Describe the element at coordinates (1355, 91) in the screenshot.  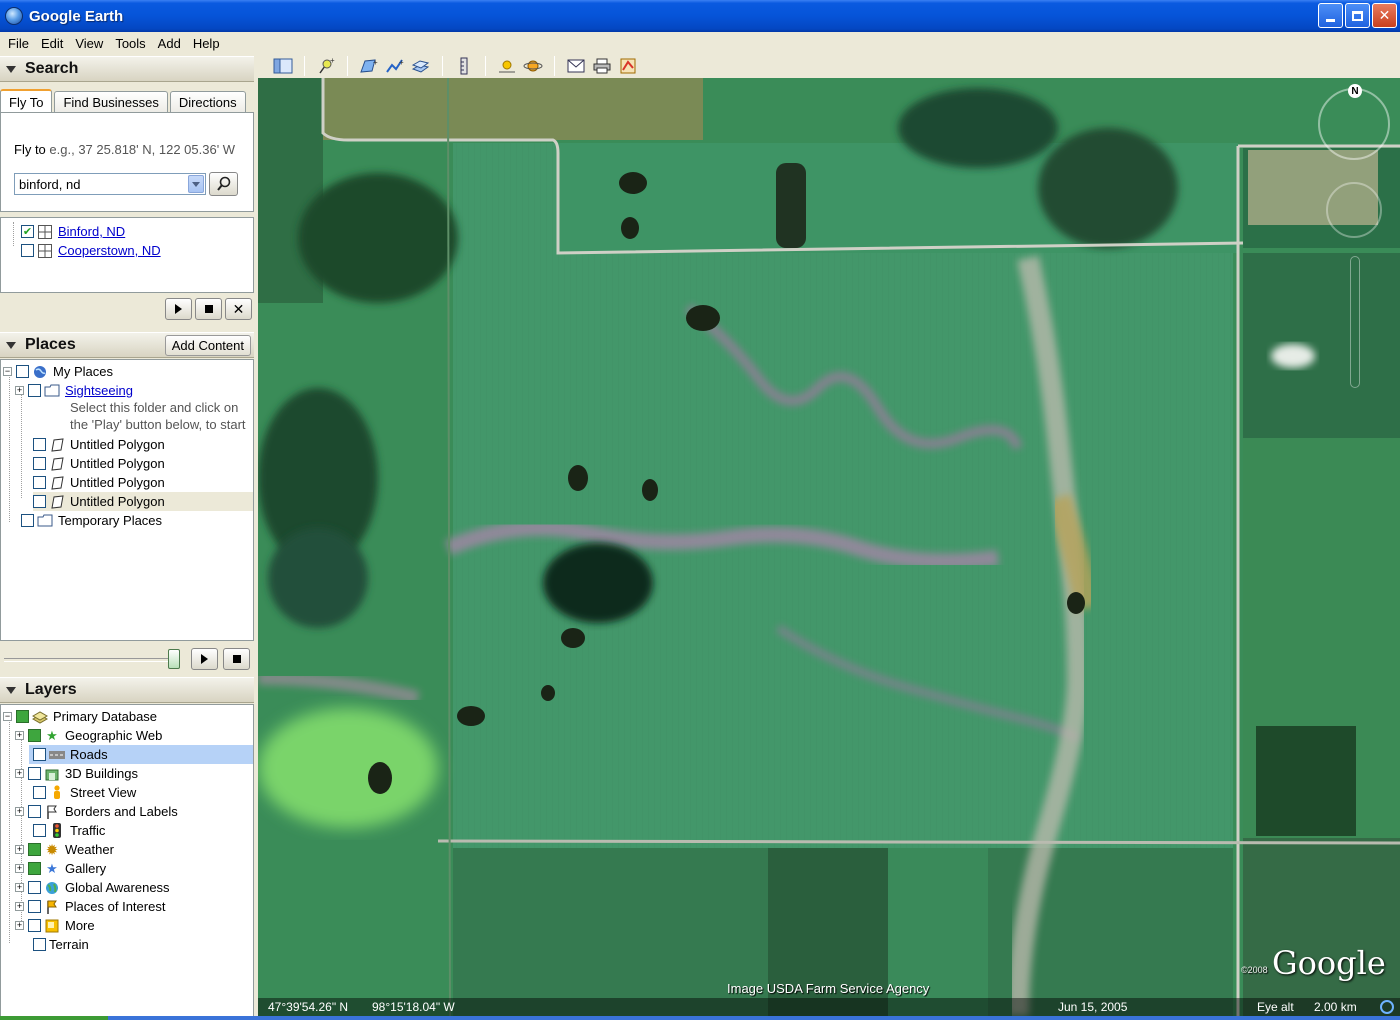
I see `compass-north: N` at that location.